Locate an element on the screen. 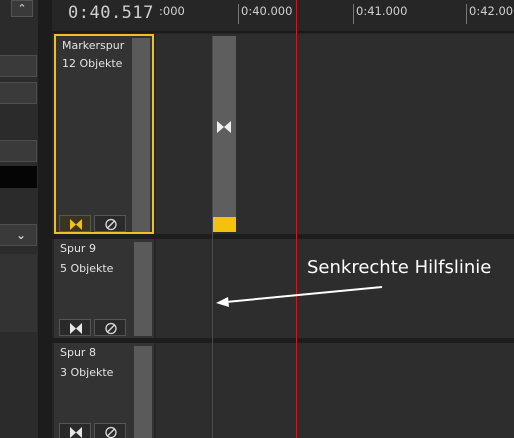 This screenshot has width=514, height=438. annotation-arrow is located at coordinates (299, 296).